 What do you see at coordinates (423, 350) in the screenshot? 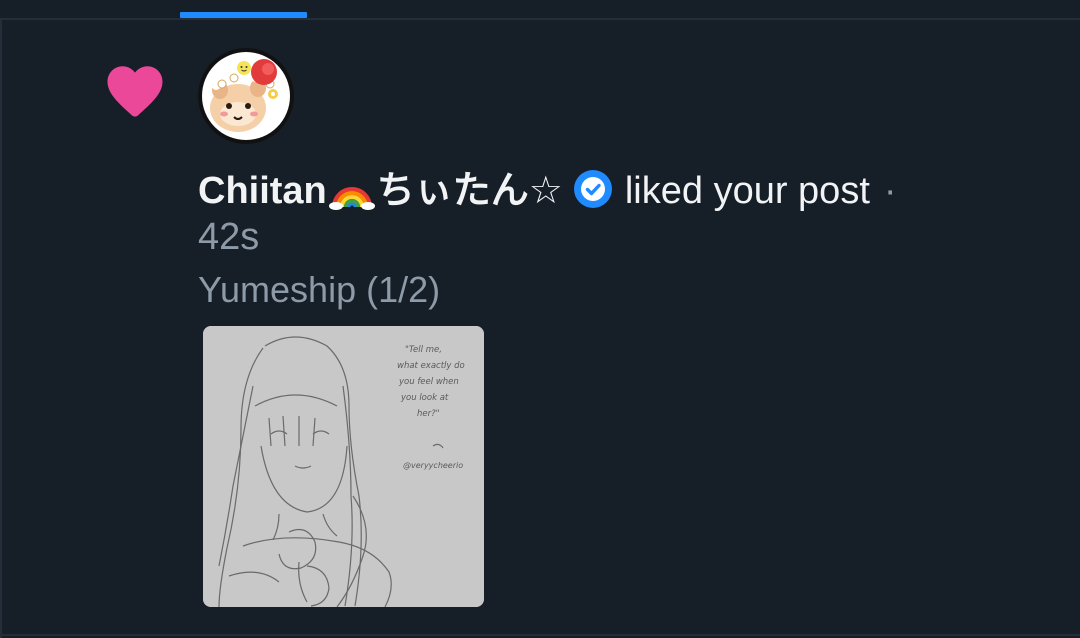
I see `image-caption-line-1: "Tell me,` at bounding box center [423, 350].